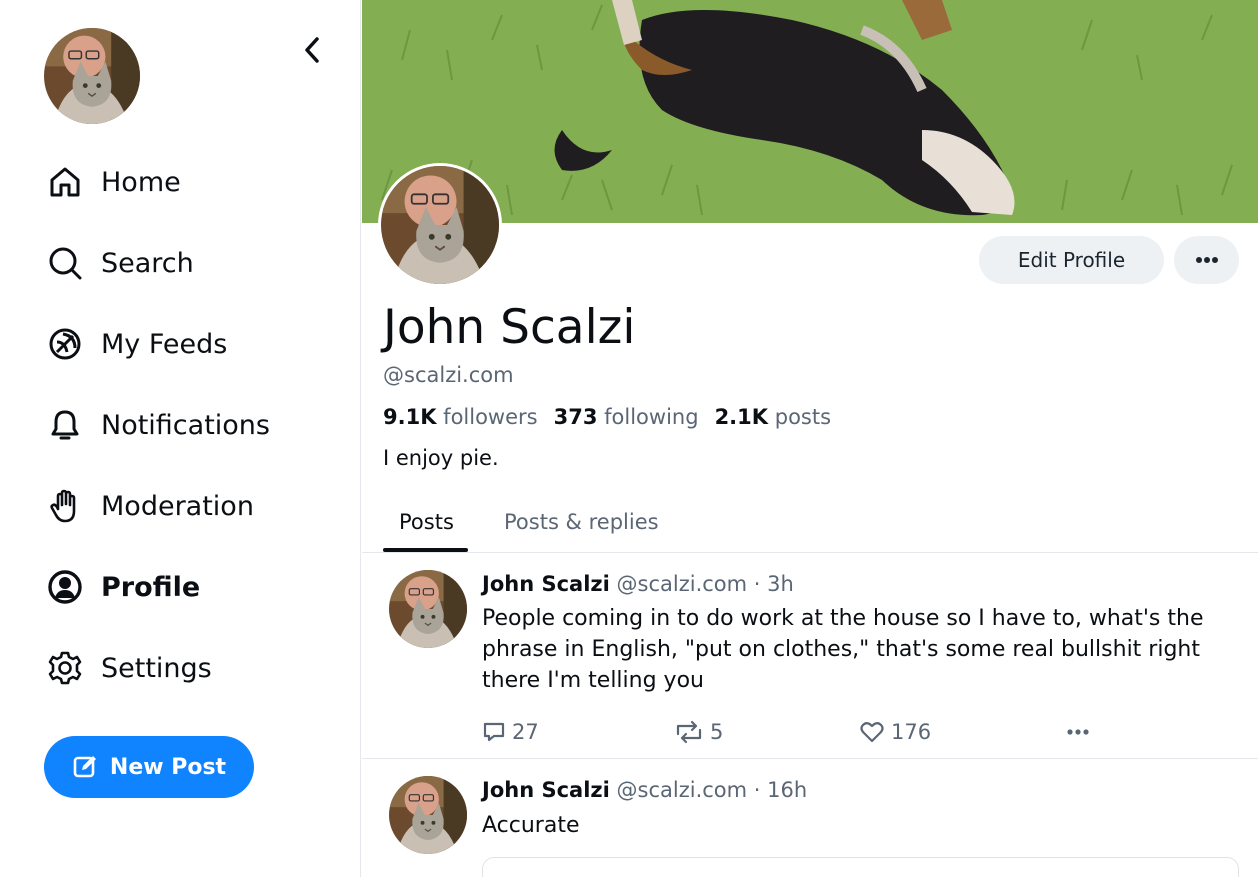 The height and width of the screenshot is (877, 1258). I want to click on sidebar-item-search: Search, so click(120, 263).